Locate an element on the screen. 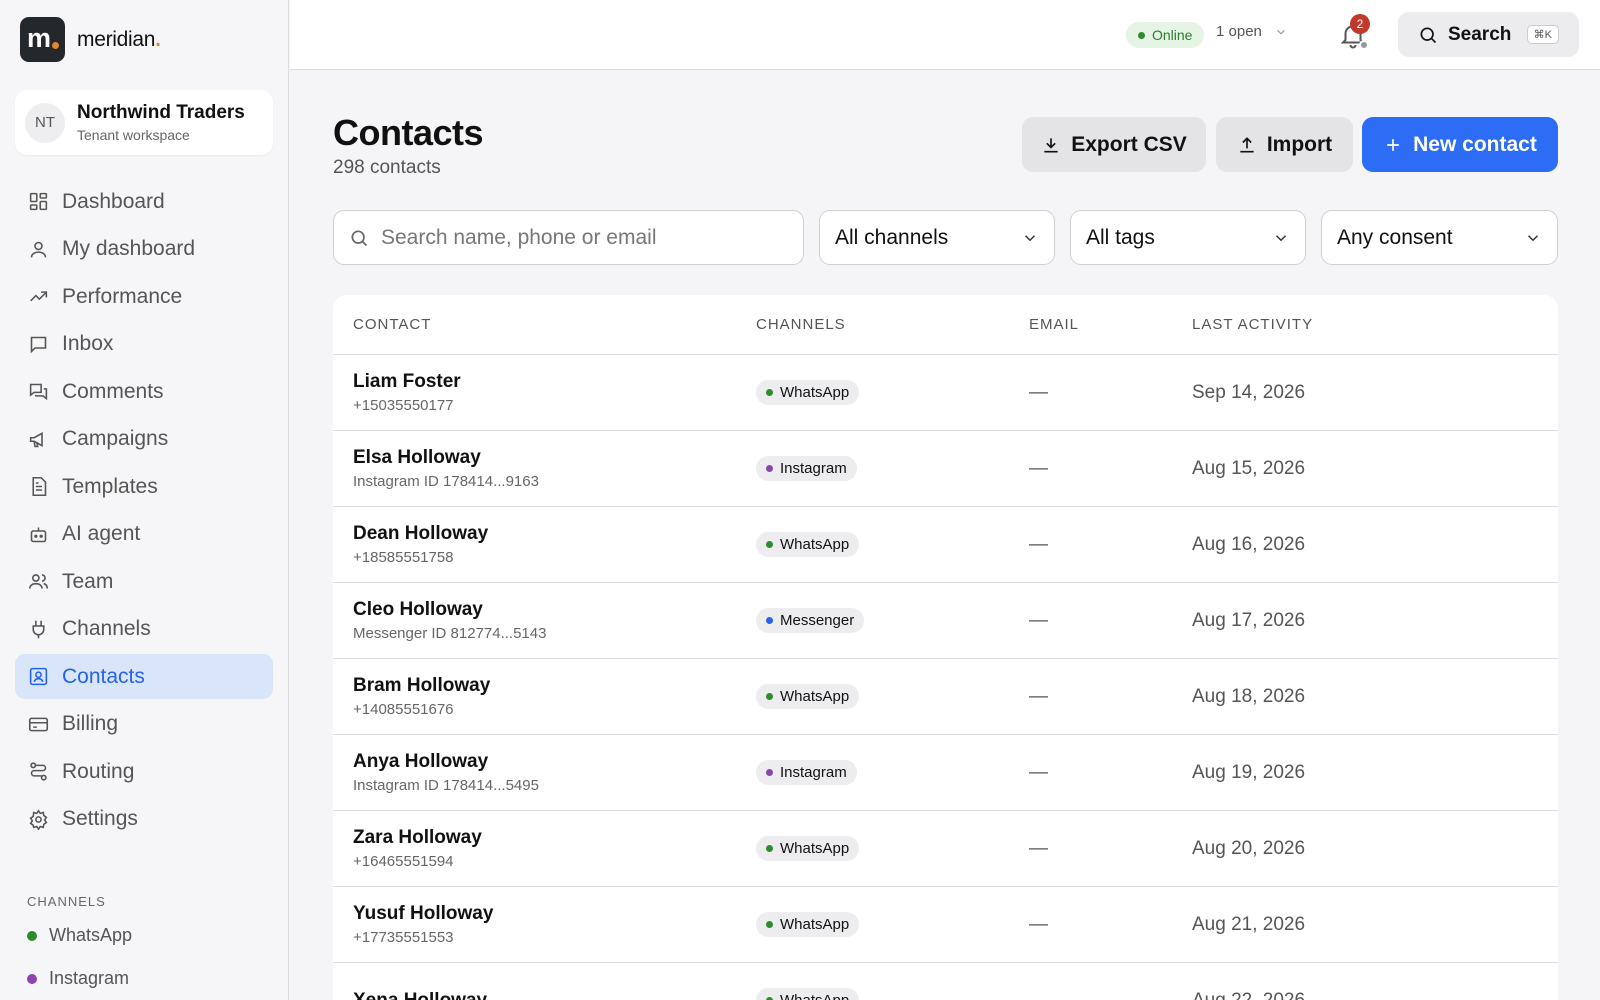 The height and width of the screenshot is (1000, 1600). open-conversations-selector: 1 open is located at coordinates (1252, 31).